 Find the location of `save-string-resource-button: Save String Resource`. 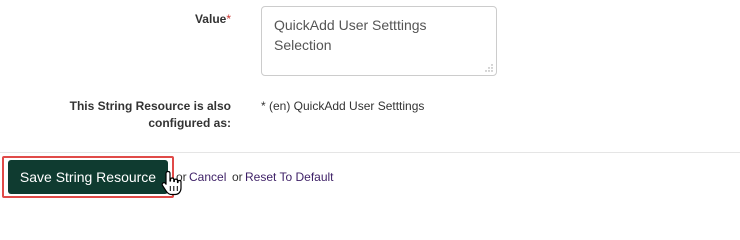

save-string-resource-button: Save String Resource is located at coordinates (88, 177).